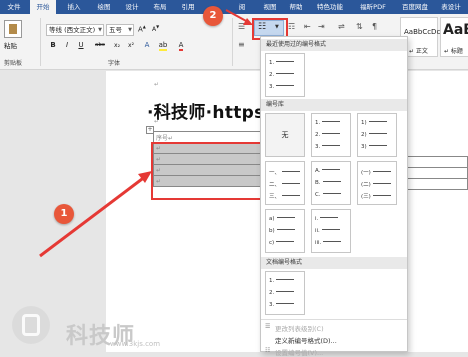 Image resolution: width=468 pixels, height=357 pixels. Describe the element at coordinates (364, 123) in the screenshot. I see `format-marker: 1)` at that location.